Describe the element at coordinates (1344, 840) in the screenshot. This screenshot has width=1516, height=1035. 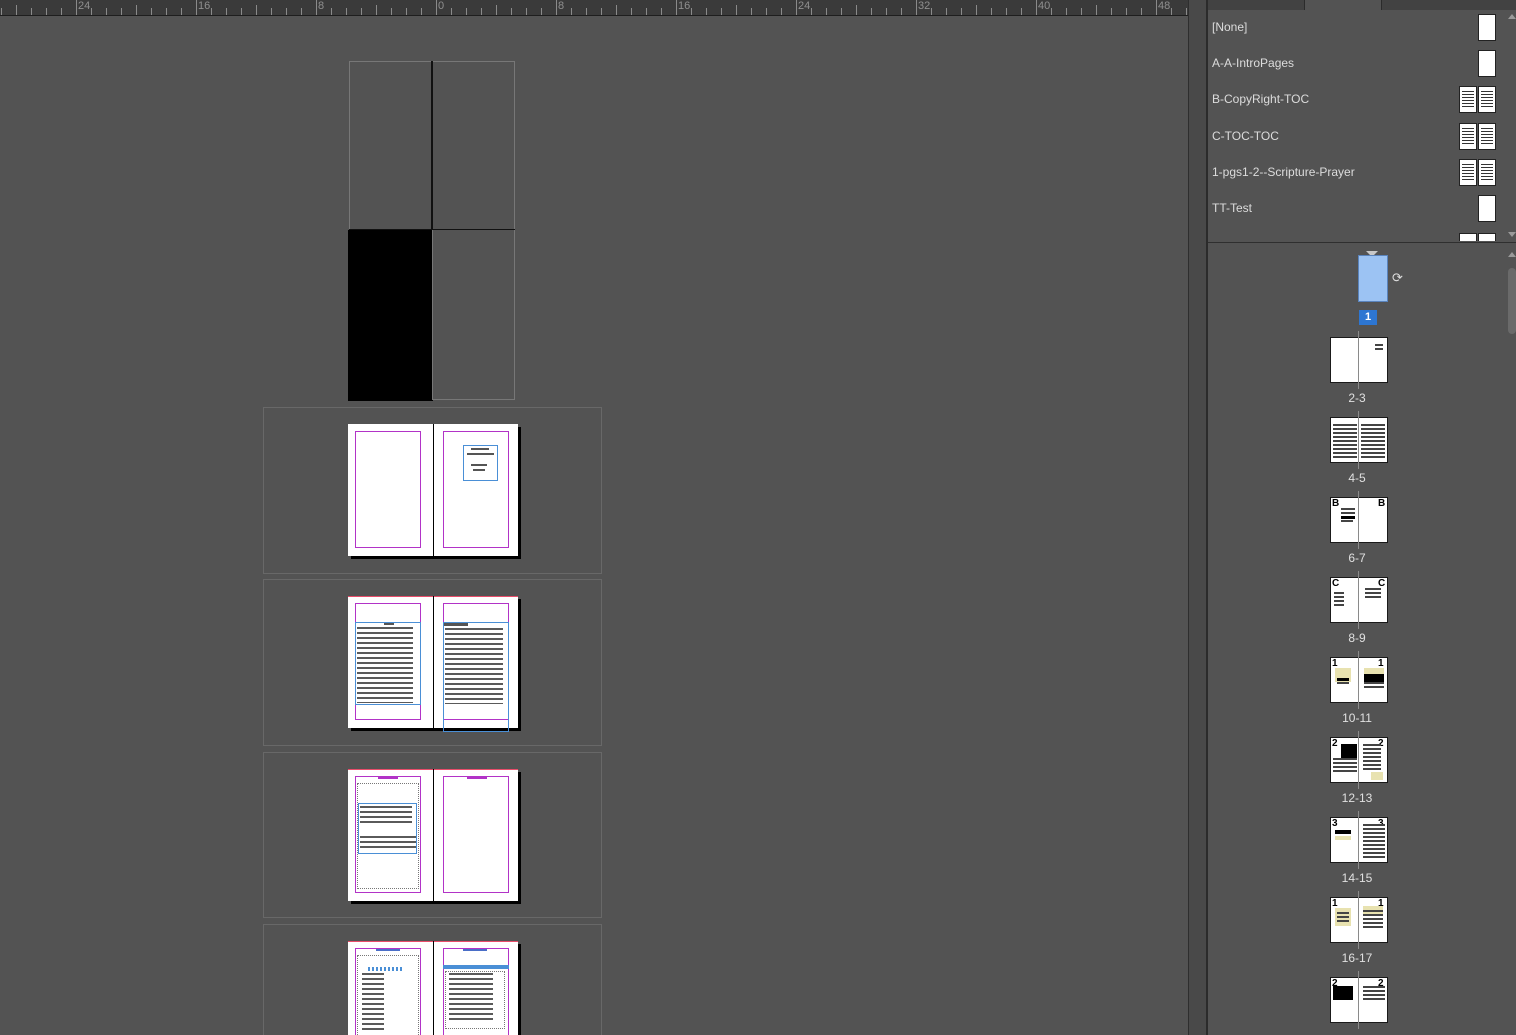
I see `page-thumbnail-left: 3` at that location.